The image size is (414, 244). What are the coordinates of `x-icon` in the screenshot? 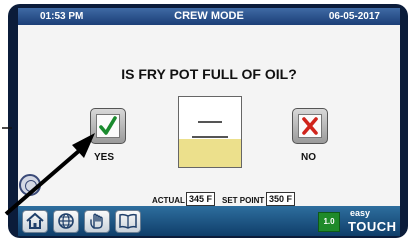 It's located at (310, 126).